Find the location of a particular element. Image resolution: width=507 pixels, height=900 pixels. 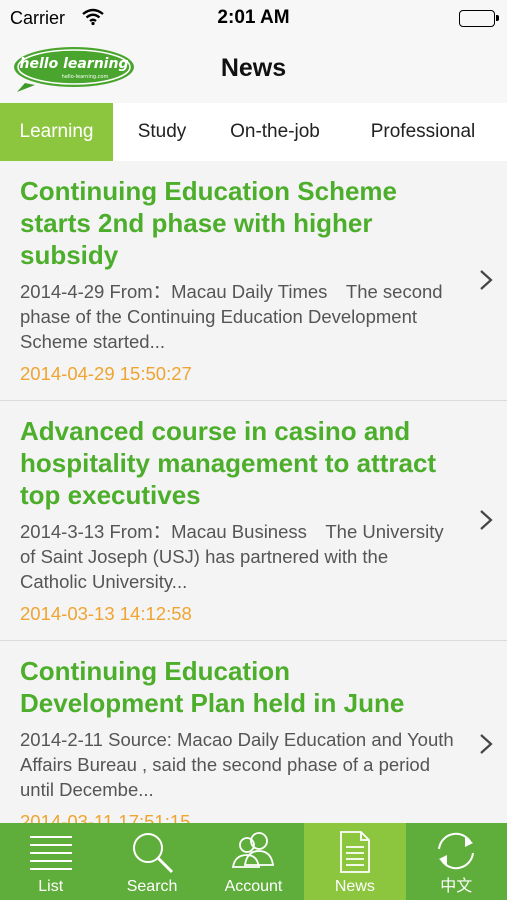

news-date: 2014-04-29 15:50:27 is located at coordinates (106, 373).